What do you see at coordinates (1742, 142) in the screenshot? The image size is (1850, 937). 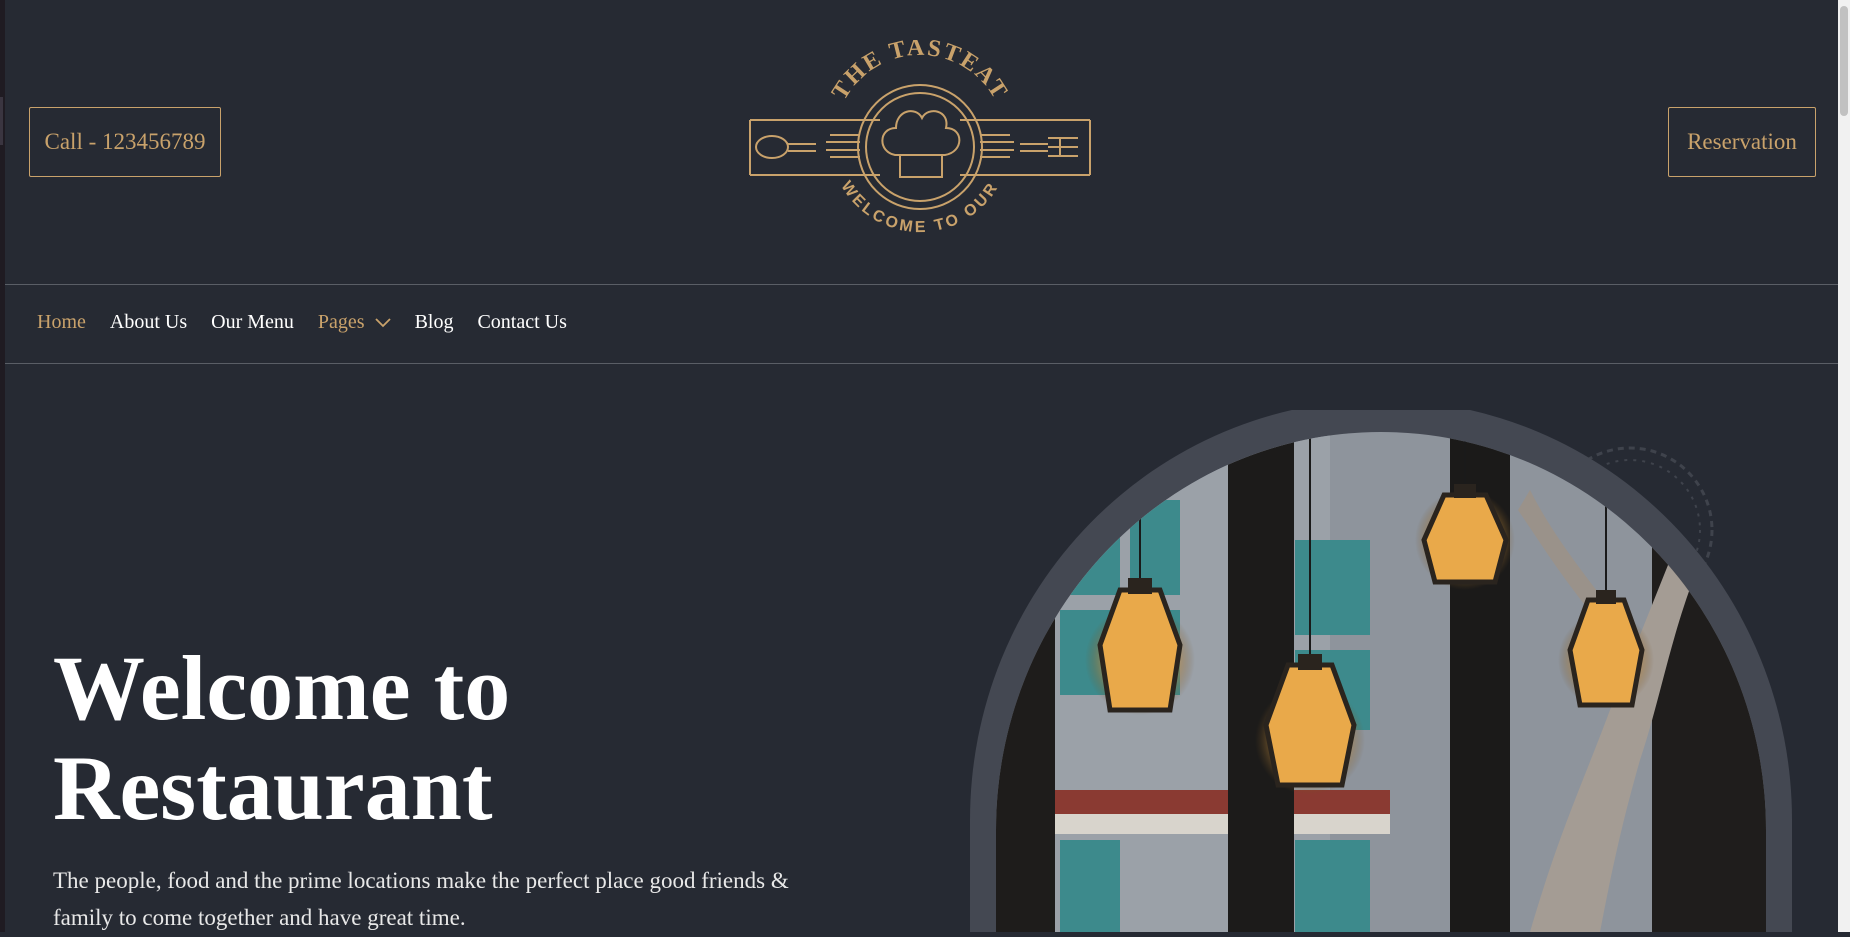 I see `reservation-button: Reservation` at bounding box center [1742, 142].